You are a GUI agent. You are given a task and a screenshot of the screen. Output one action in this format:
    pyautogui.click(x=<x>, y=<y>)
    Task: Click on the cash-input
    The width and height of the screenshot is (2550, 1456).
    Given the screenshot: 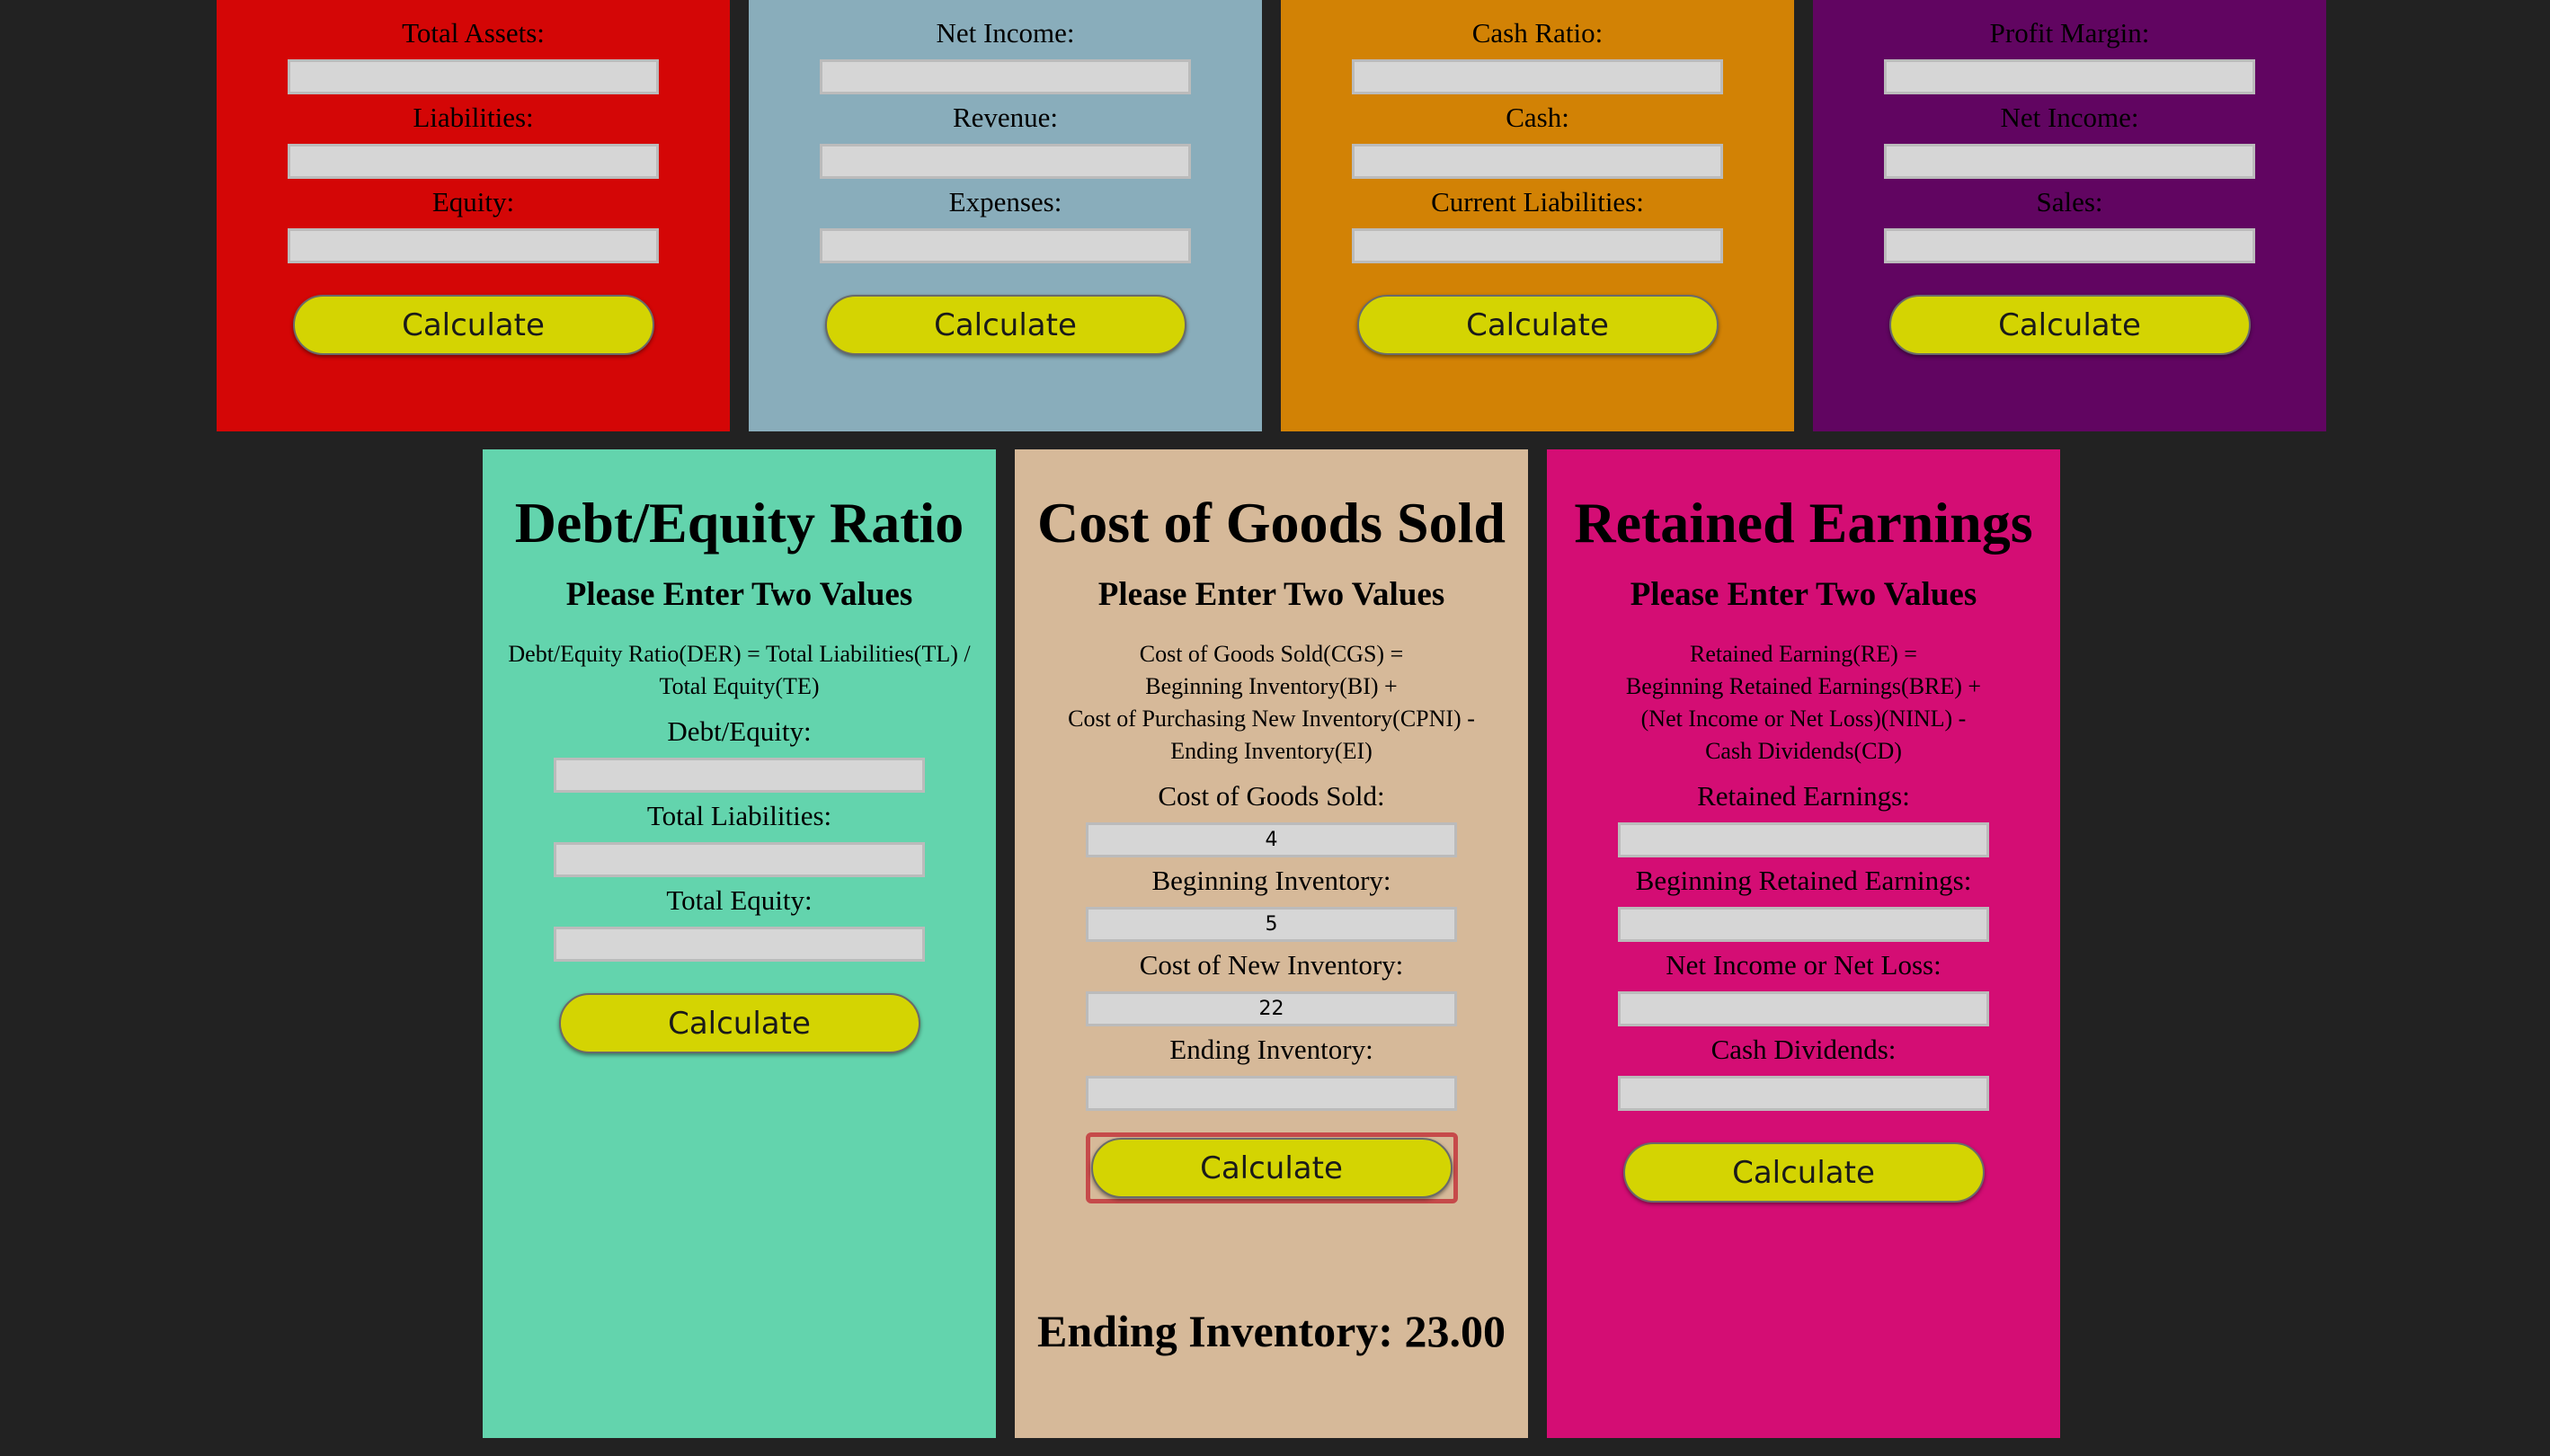 What is the action you would take?
    pyautogui.click(x=1537, y=161)
    